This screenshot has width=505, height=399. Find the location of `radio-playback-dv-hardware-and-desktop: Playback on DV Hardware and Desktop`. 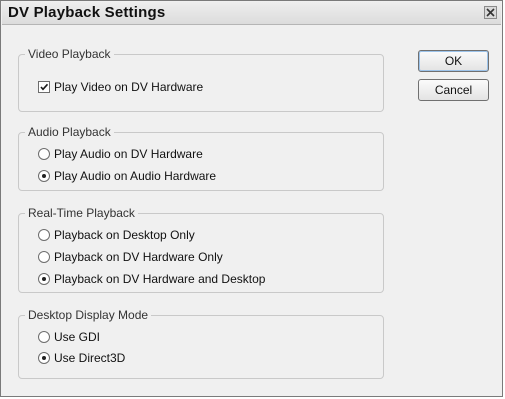

radio-playback-dv-hardware-and-desktop: Playback on DV Hardware and Desktop is located at coordinates (151, 279).